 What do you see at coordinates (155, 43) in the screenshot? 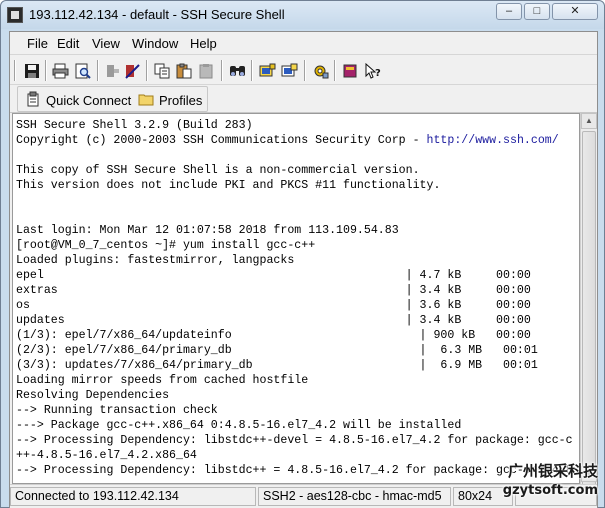
I see `menu-window: Window` at bounding box center [155, 43].